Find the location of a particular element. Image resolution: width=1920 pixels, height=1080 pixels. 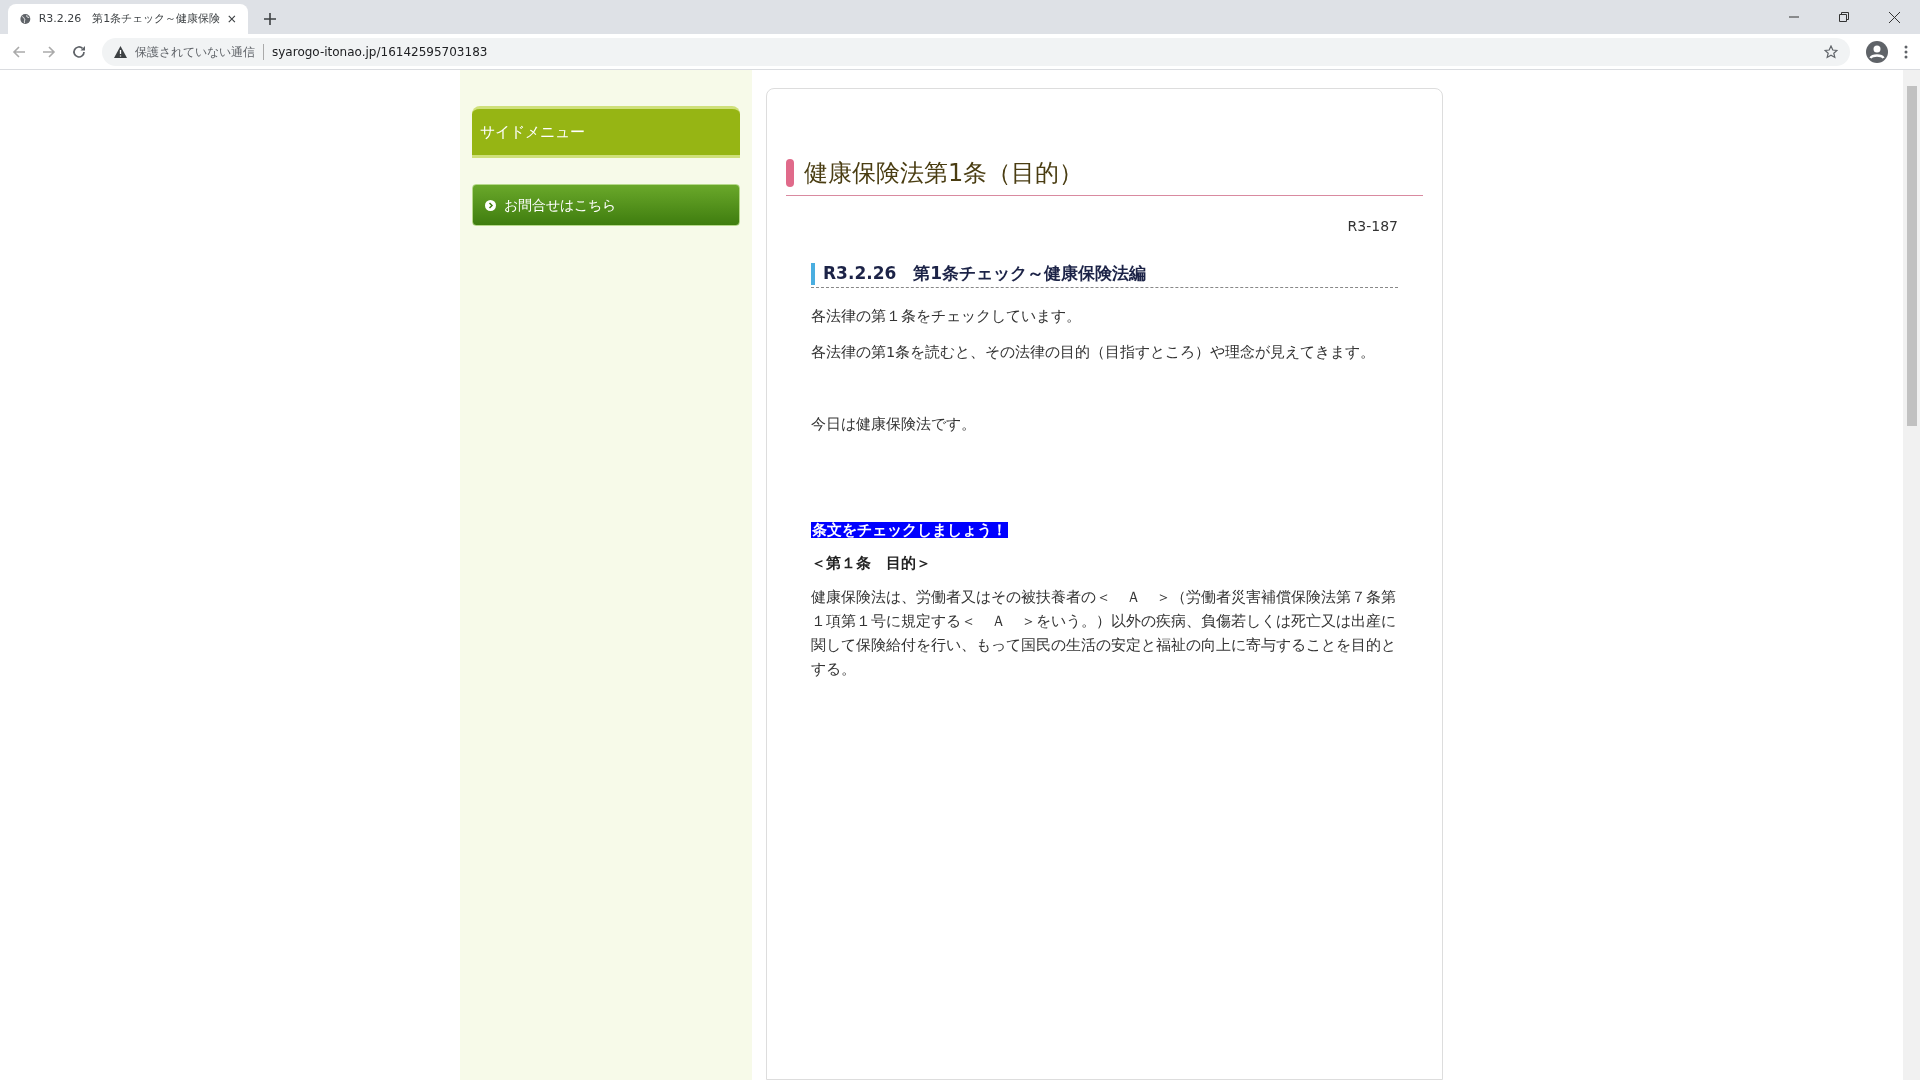

paragraph: 各法律の第1条を読むと、その法律の目的（目指すところ）や理念が見えてきます。 is located at coordinates (1094, 352).